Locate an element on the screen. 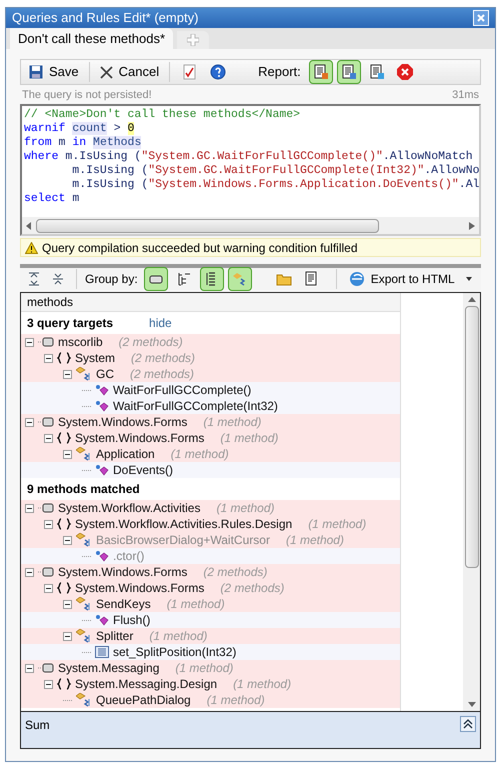 This screenshot has height=771, width=503. node-name: set_SplitPosition(Int32) is located at coordinates (174, 652).